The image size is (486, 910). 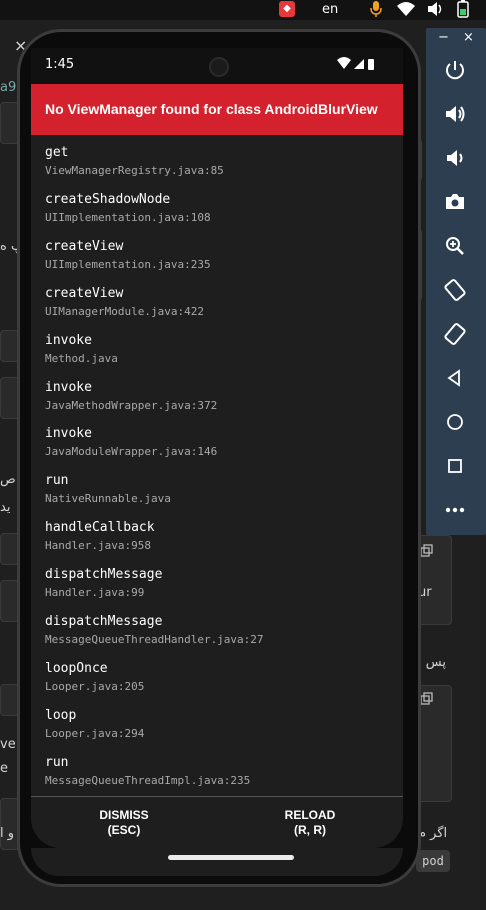 I want to click on bg-rtl-text: ص, so click(x=8, y=479).